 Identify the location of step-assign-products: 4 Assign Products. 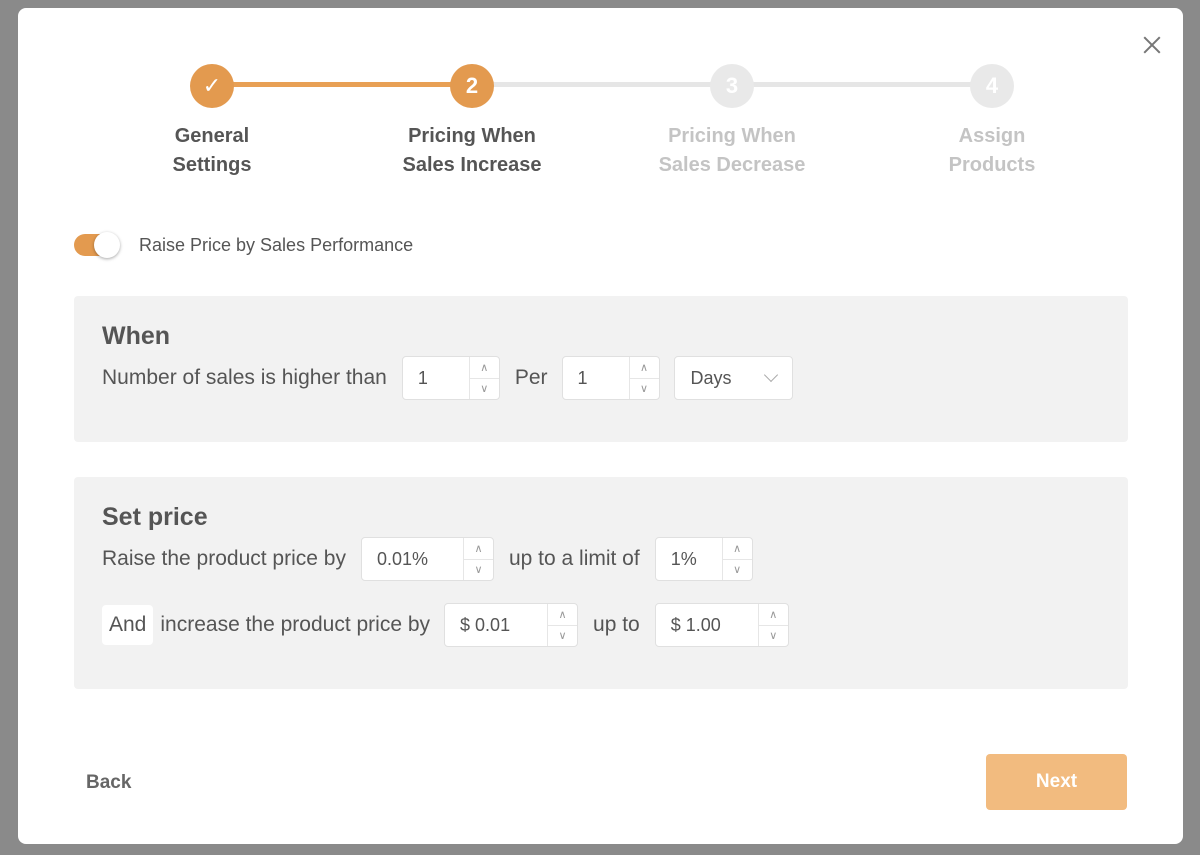
(992, 122).